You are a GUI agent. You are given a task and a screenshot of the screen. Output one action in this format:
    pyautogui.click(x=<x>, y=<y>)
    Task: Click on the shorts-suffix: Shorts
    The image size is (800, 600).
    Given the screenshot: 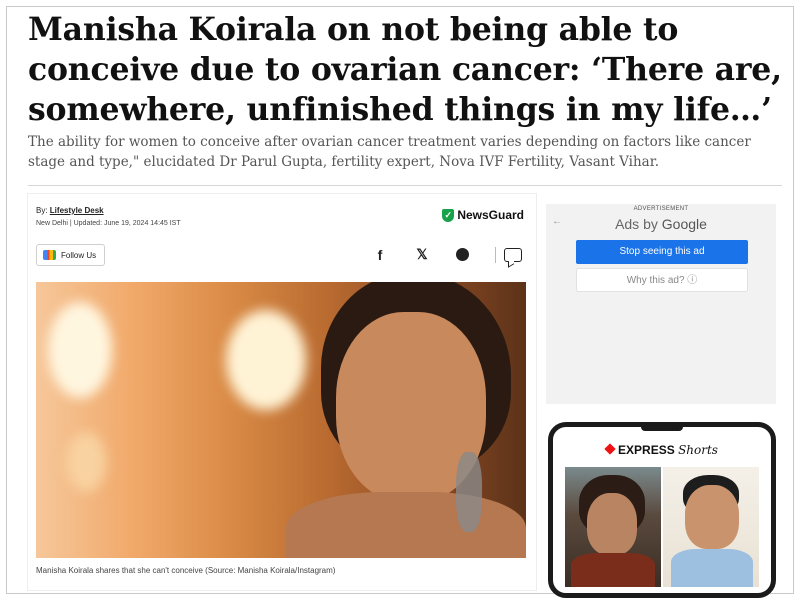 What is the action you would take?
    pyautogui.click(x=698, y=450)
    